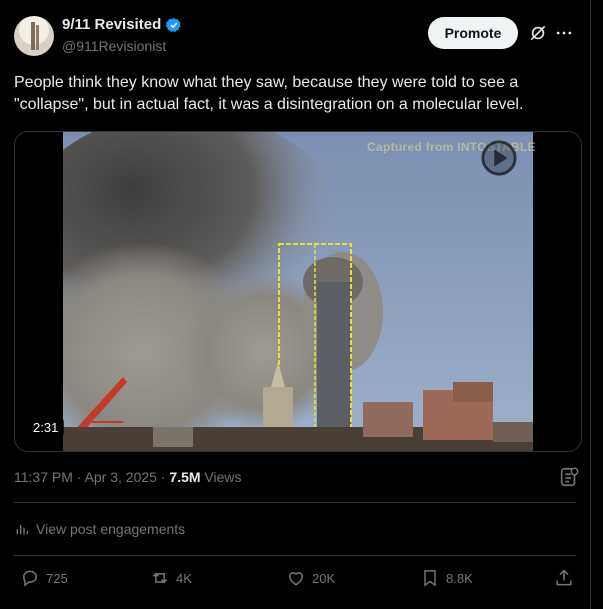  I want to click on heart-icon, so click(296, 579).